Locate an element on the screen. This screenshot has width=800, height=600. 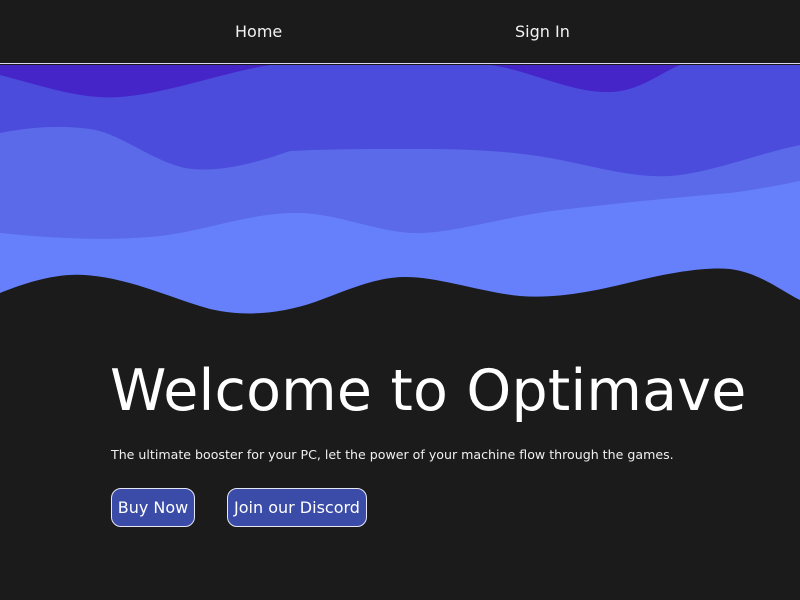
buy-now-button: Buy Now is located at coordinates (153, 507).